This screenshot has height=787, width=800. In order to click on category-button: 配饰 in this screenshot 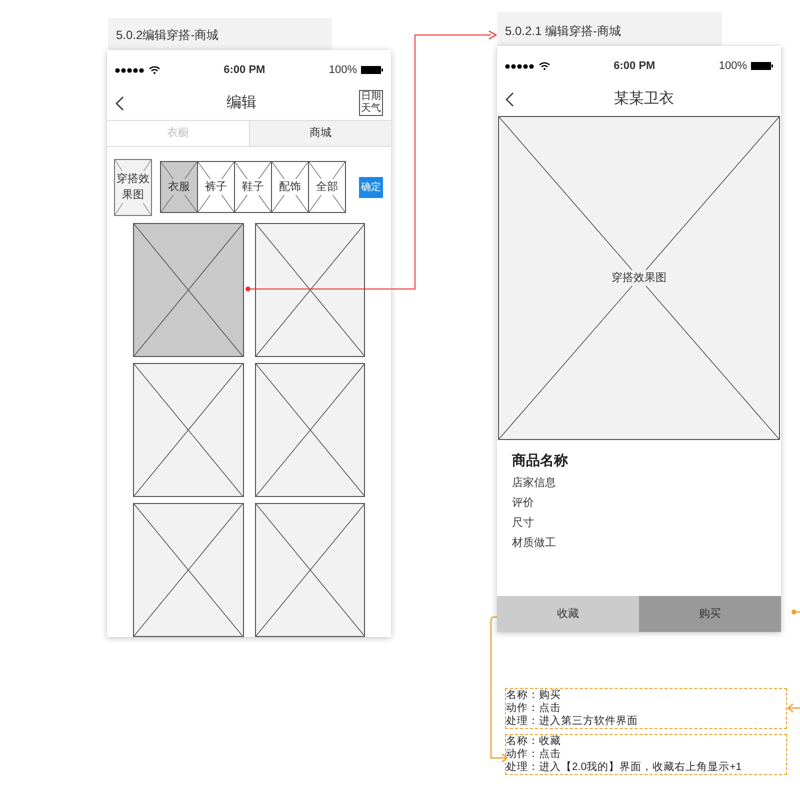, I will do `click(290, 187)`.